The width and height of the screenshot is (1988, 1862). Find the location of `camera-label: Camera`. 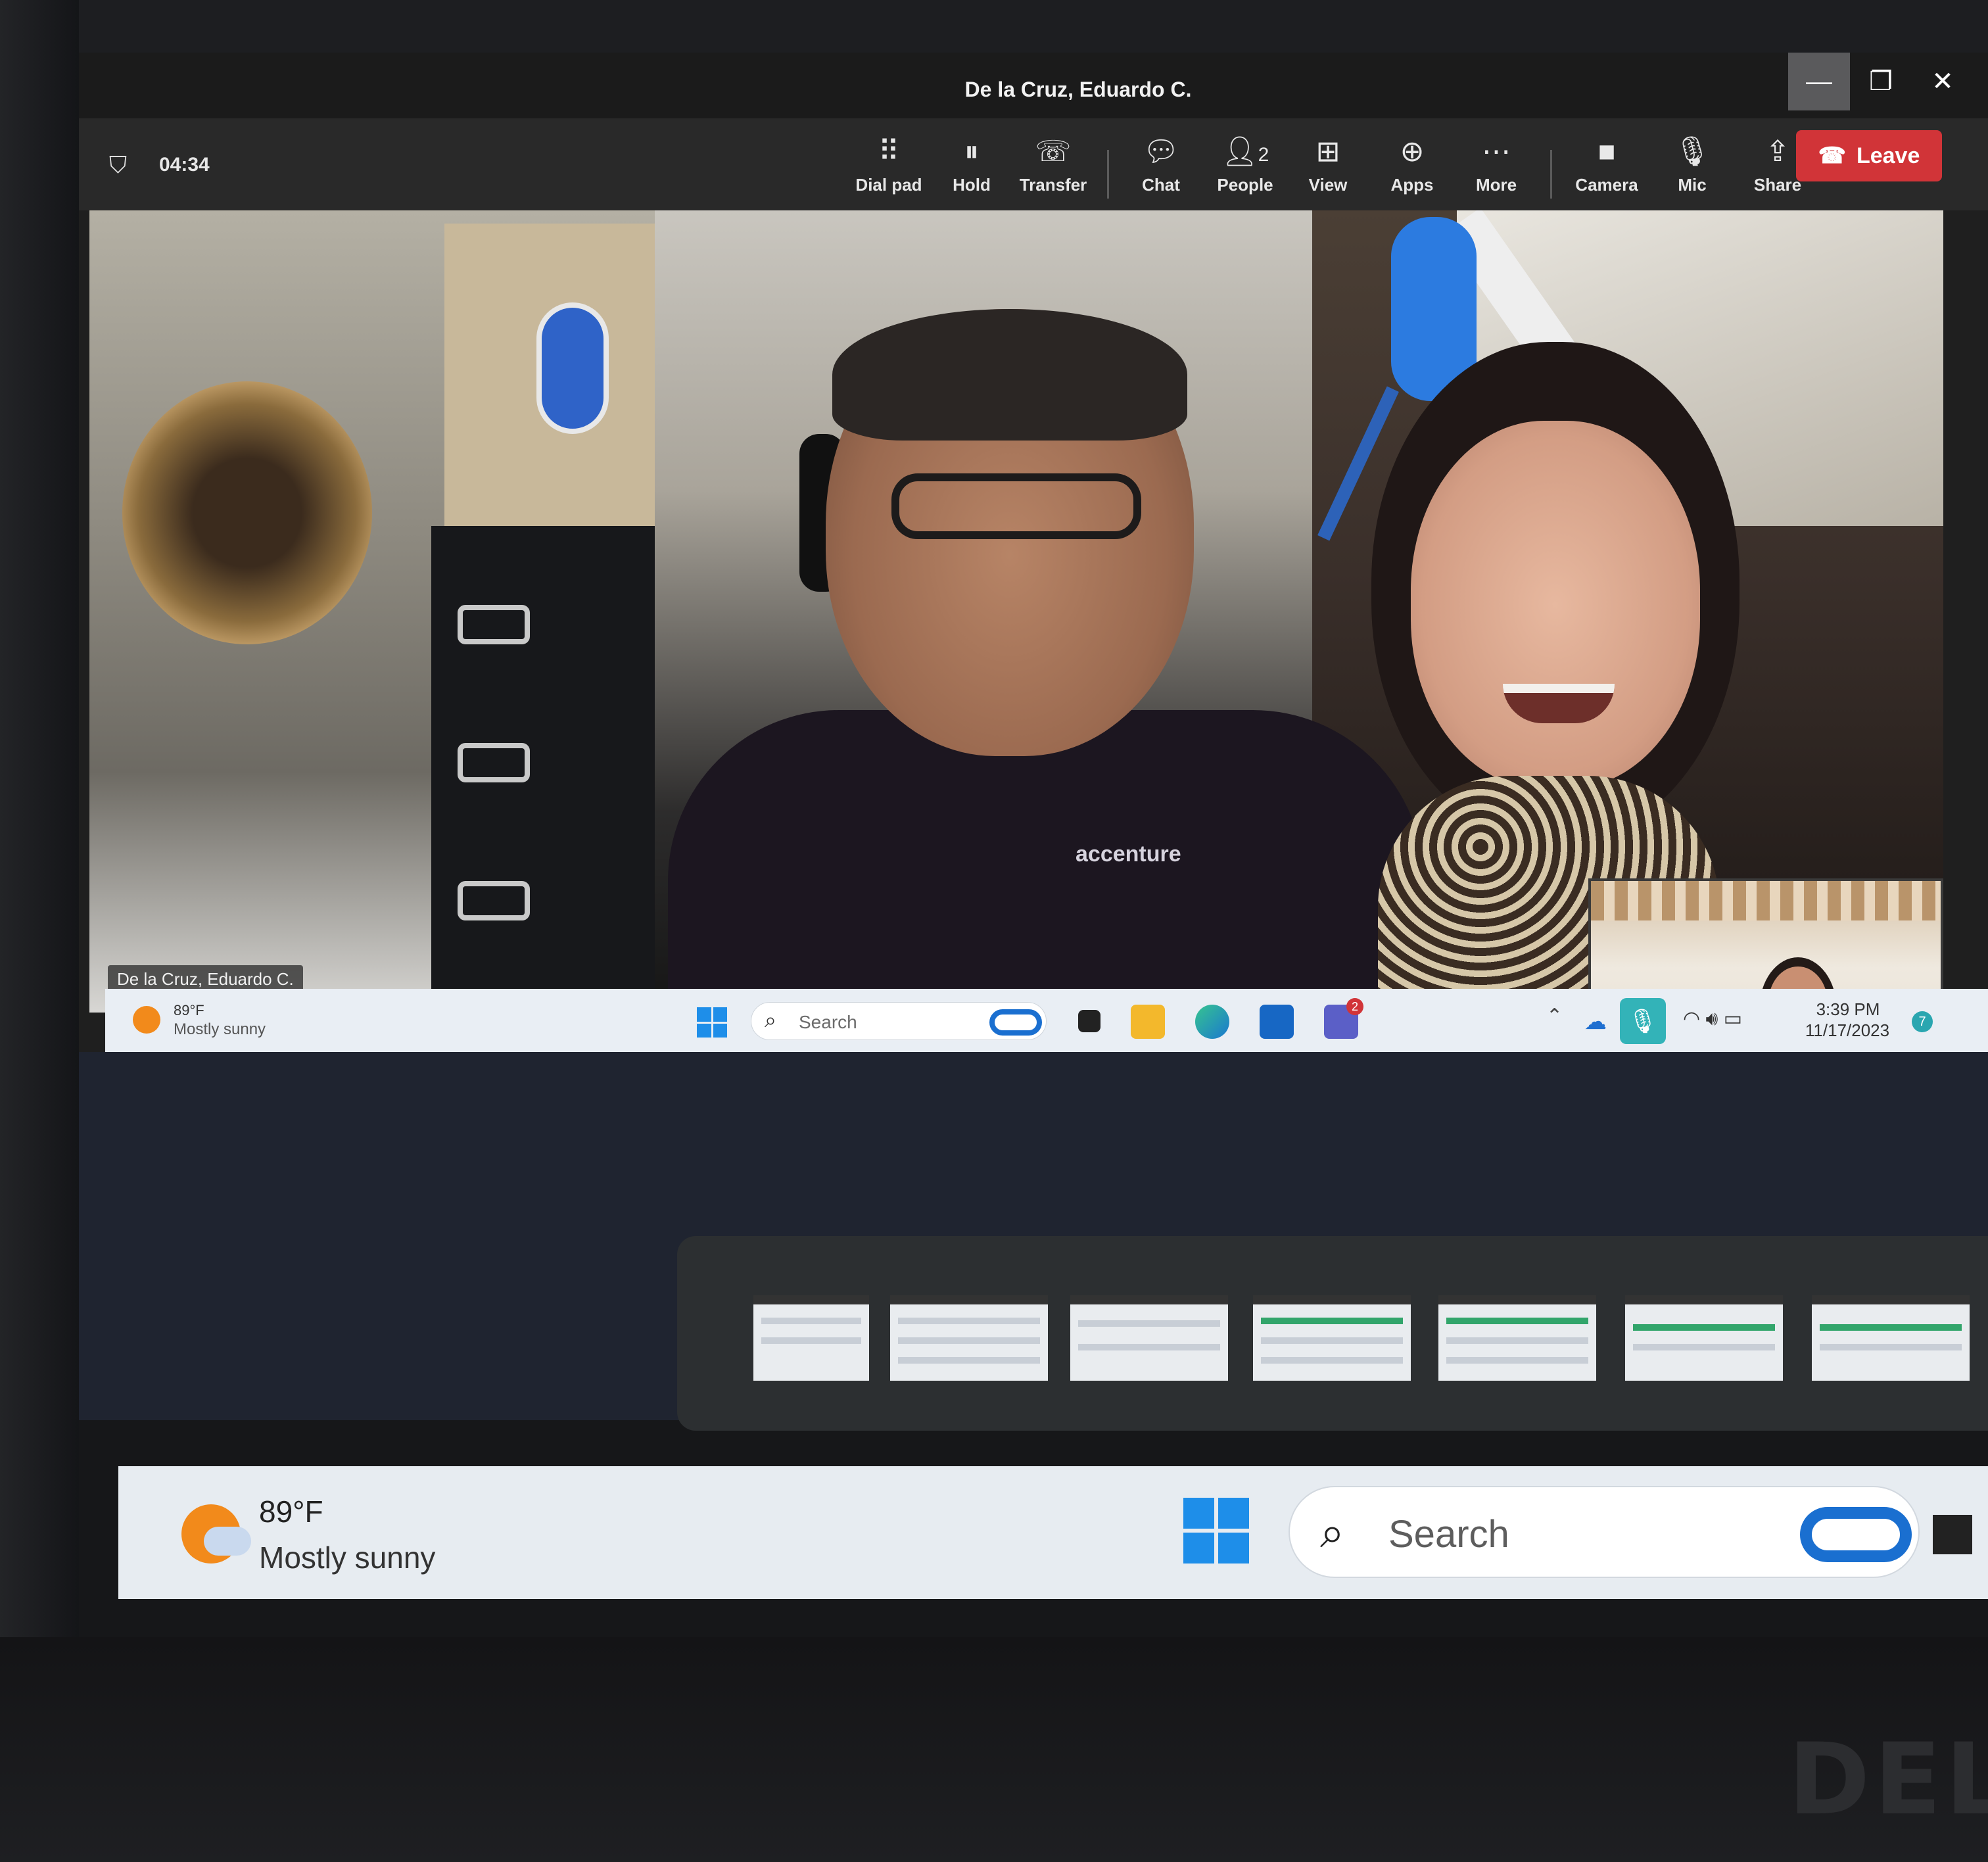

camera-label: Camera is located at coordinates (1606, 185).